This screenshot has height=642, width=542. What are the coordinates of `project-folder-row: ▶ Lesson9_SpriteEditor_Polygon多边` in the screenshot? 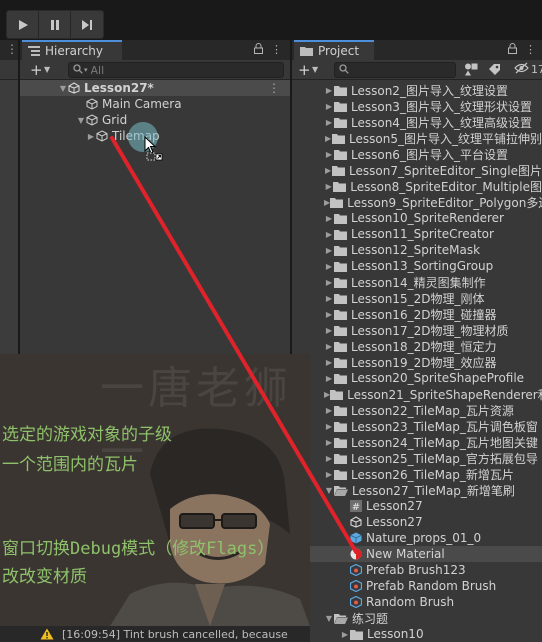 It's located at (417, 202).